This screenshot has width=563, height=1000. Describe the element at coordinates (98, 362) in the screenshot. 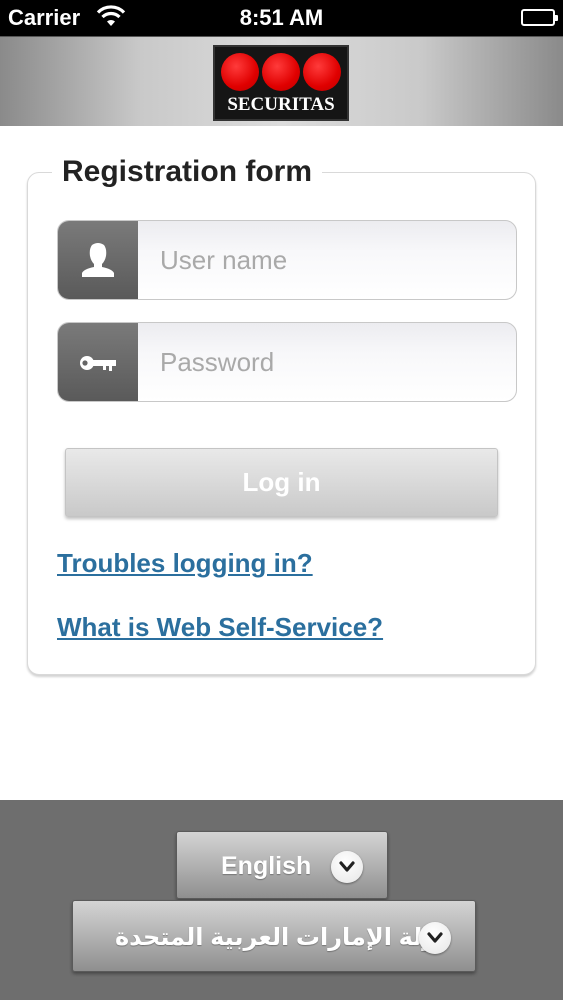

I see `key-icon` at that location.